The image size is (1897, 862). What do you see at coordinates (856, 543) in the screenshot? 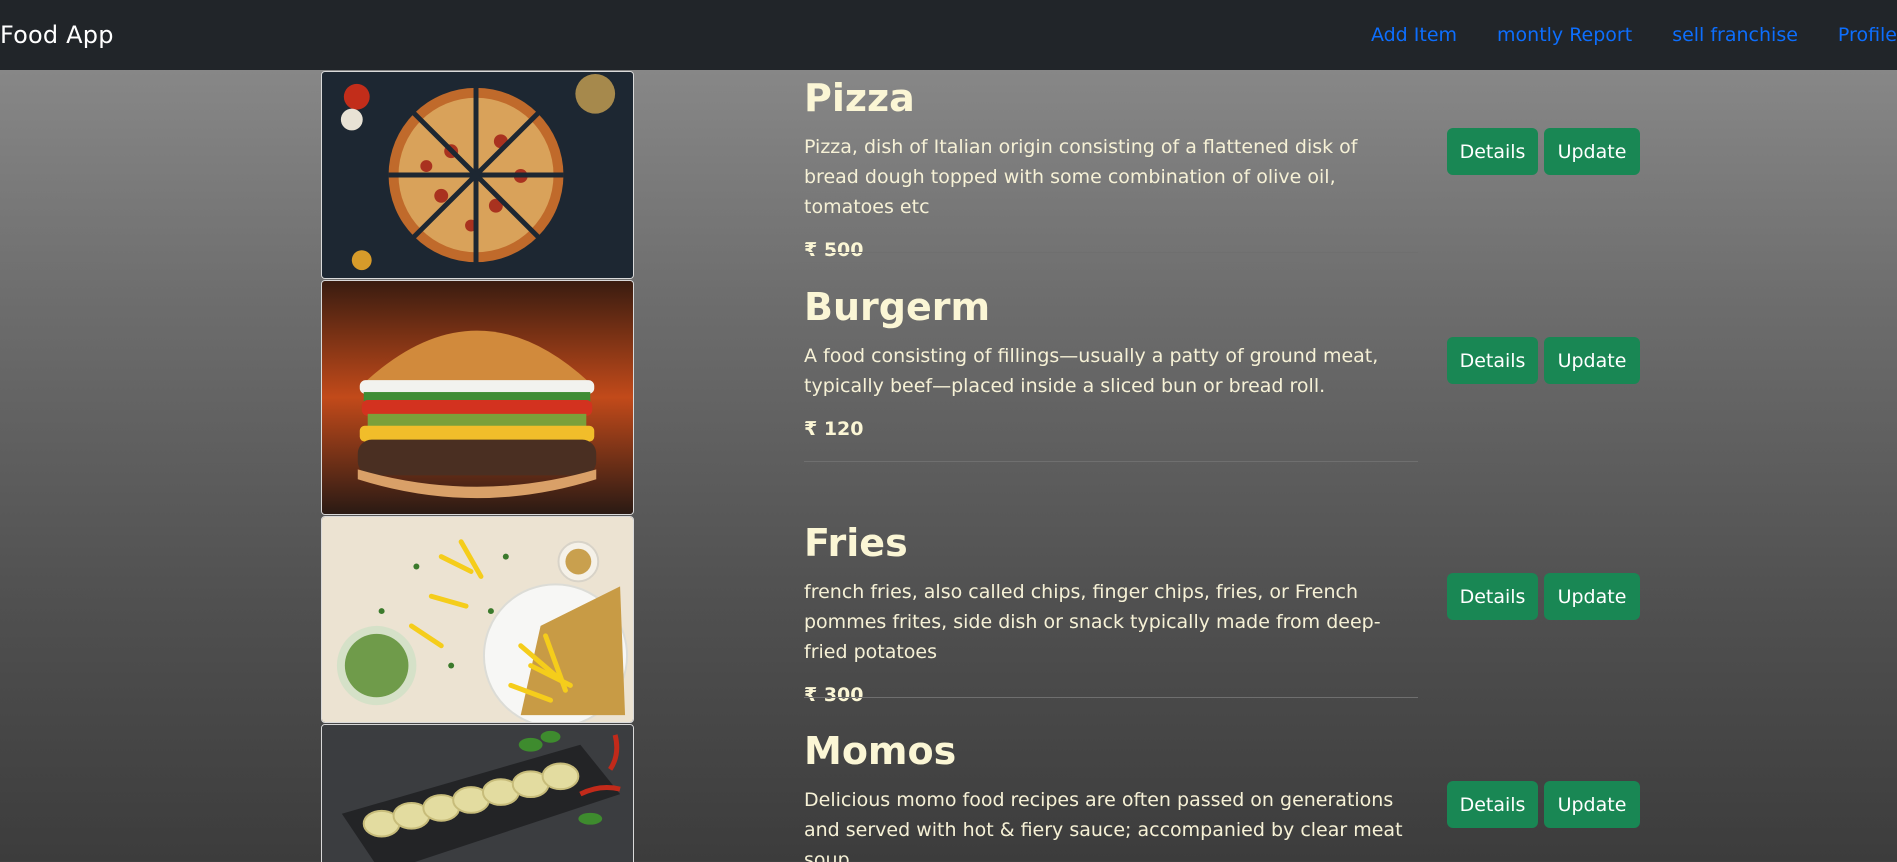
I see `item-title: Fries` at bounding box center [856, 543].